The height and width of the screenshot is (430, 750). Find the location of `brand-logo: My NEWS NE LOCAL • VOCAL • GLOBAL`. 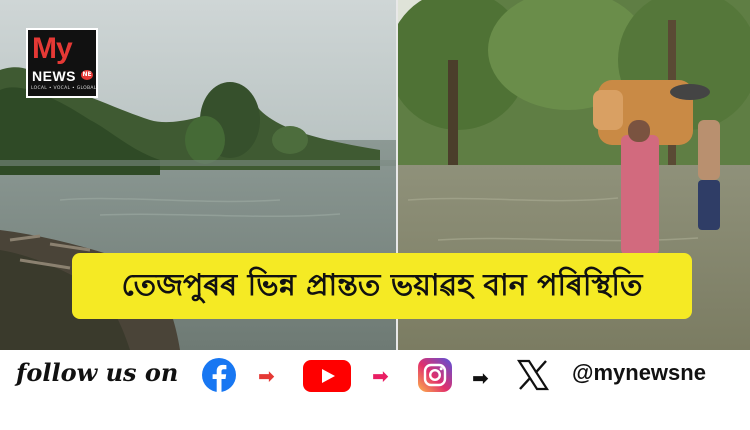

brand-logo: My NEWS NE LOCAL • VOCAL • GLOBAL is located at coordinates (62, 63).